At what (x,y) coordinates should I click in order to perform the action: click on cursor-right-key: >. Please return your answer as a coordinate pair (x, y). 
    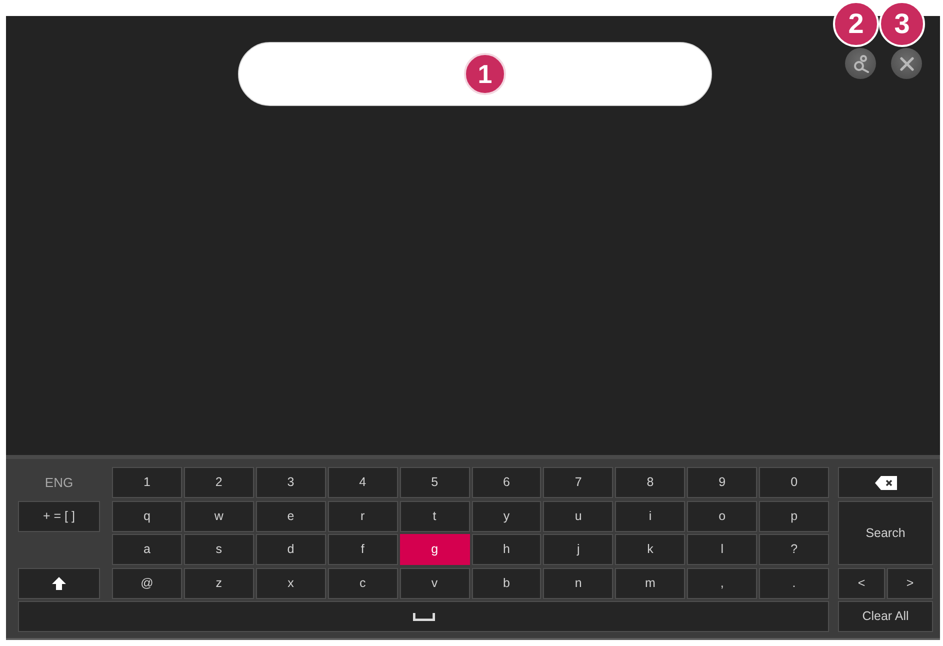
    Looking at the image, I should click on (910, 583).